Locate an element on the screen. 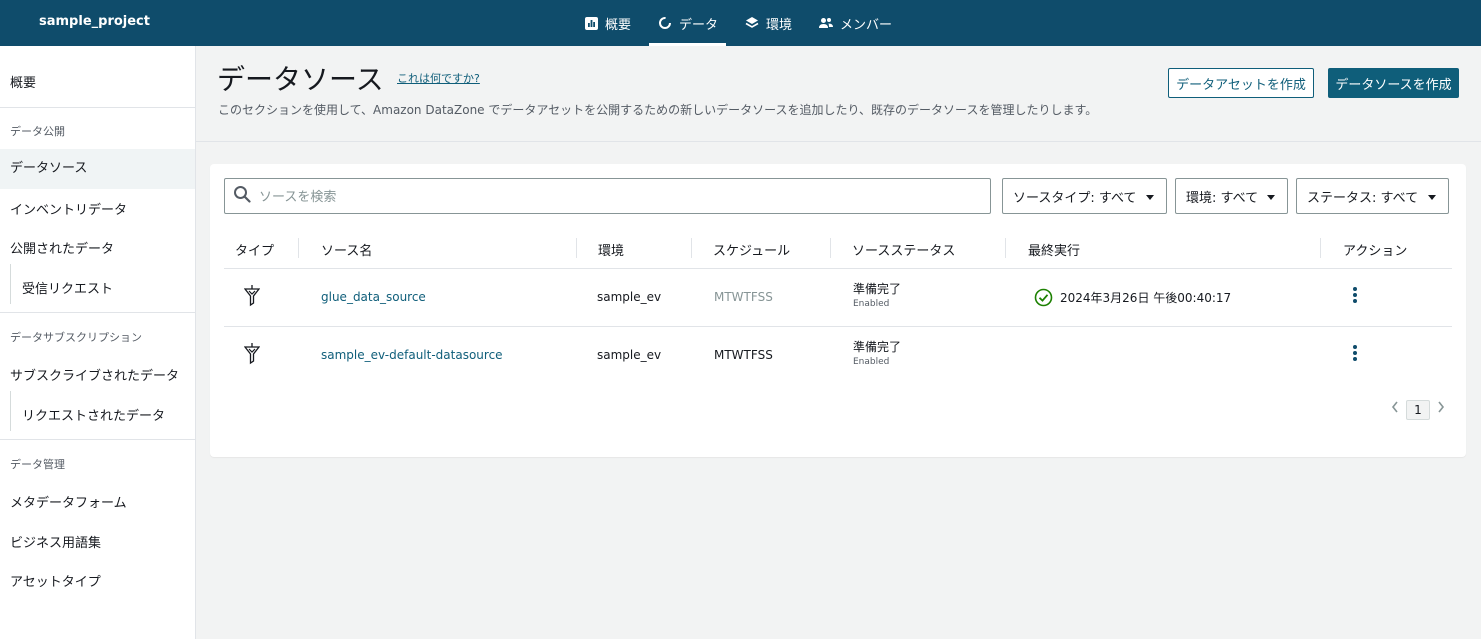 The image size is (1481, 639). environment-filter-label: 環境: すべて is located at coordinates (1222, 198).